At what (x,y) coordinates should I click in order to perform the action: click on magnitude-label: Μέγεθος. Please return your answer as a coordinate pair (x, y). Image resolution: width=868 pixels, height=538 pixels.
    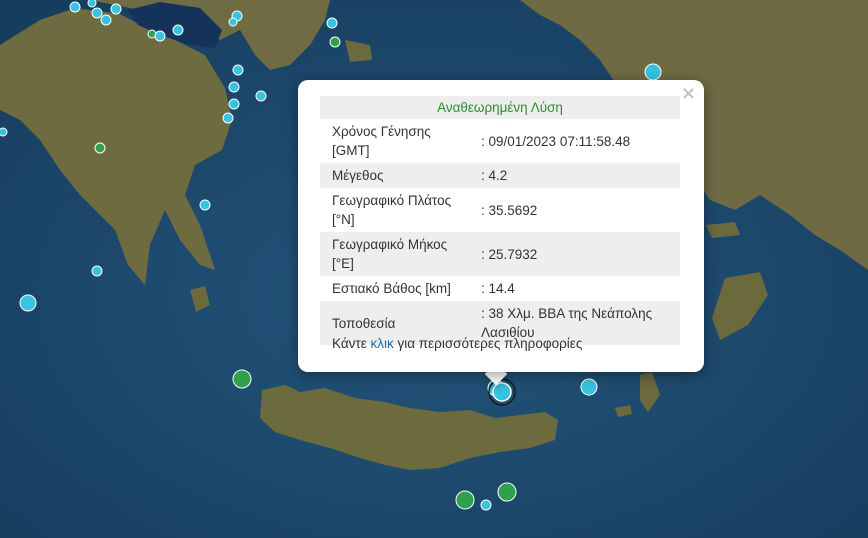
    Looking at the image, I should click on (396, 175).